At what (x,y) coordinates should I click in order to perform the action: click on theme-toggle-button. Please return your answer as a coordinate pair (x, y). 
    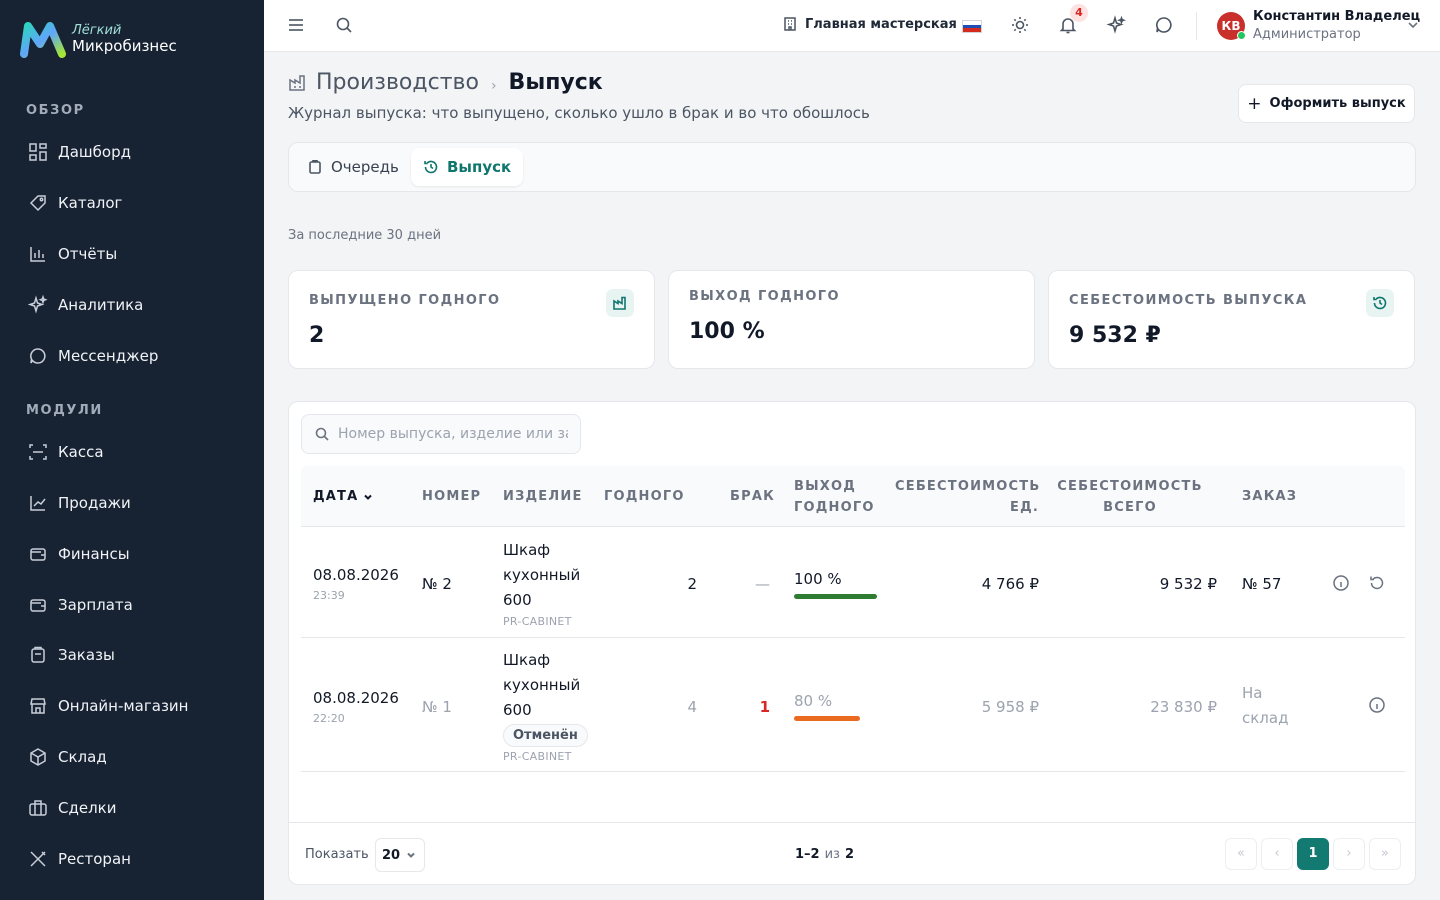
    Looking at the image, I should click on (1020, 25).